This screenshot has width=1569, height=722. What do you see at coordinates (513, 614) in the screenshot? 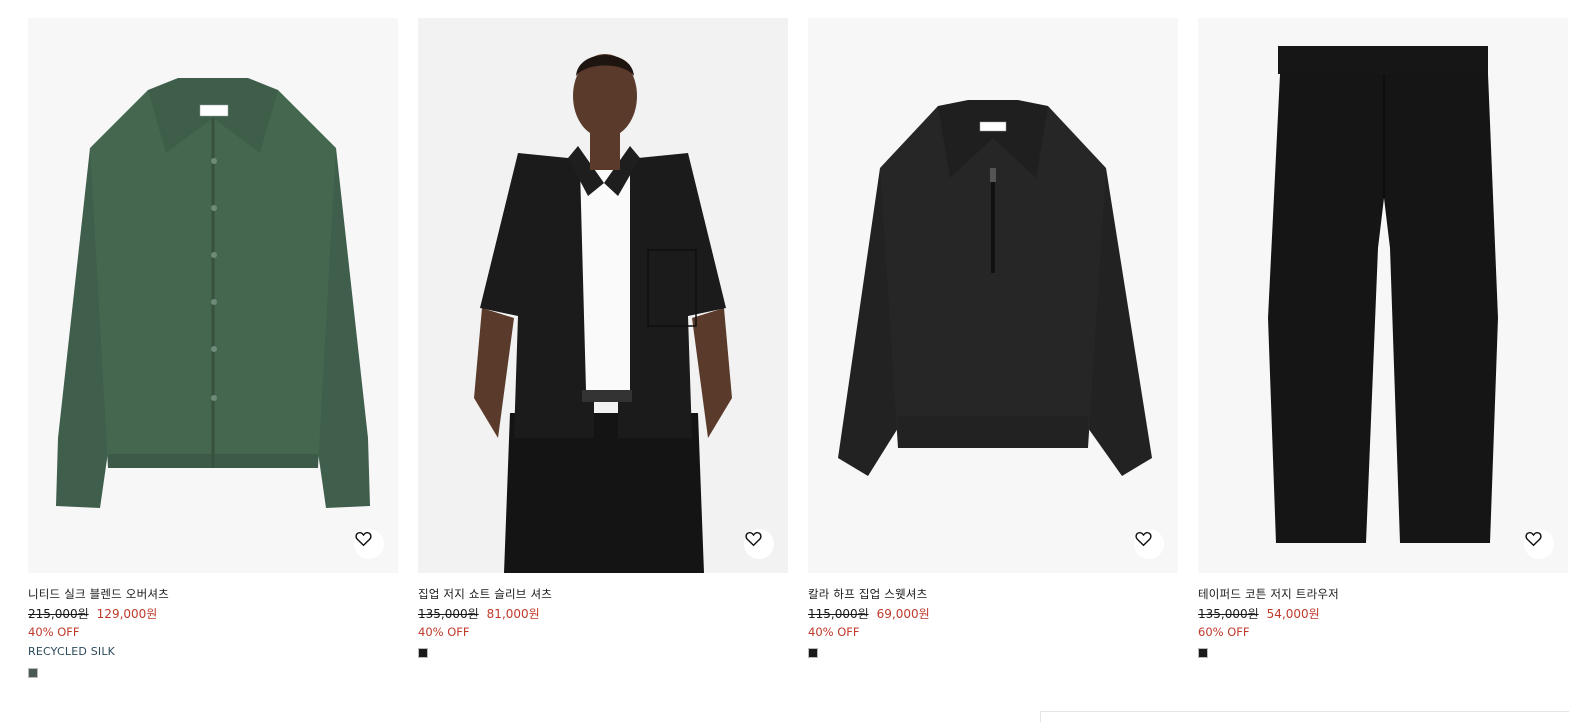
I see `sale-price: 81,000원` at bounding box center [513, 614].